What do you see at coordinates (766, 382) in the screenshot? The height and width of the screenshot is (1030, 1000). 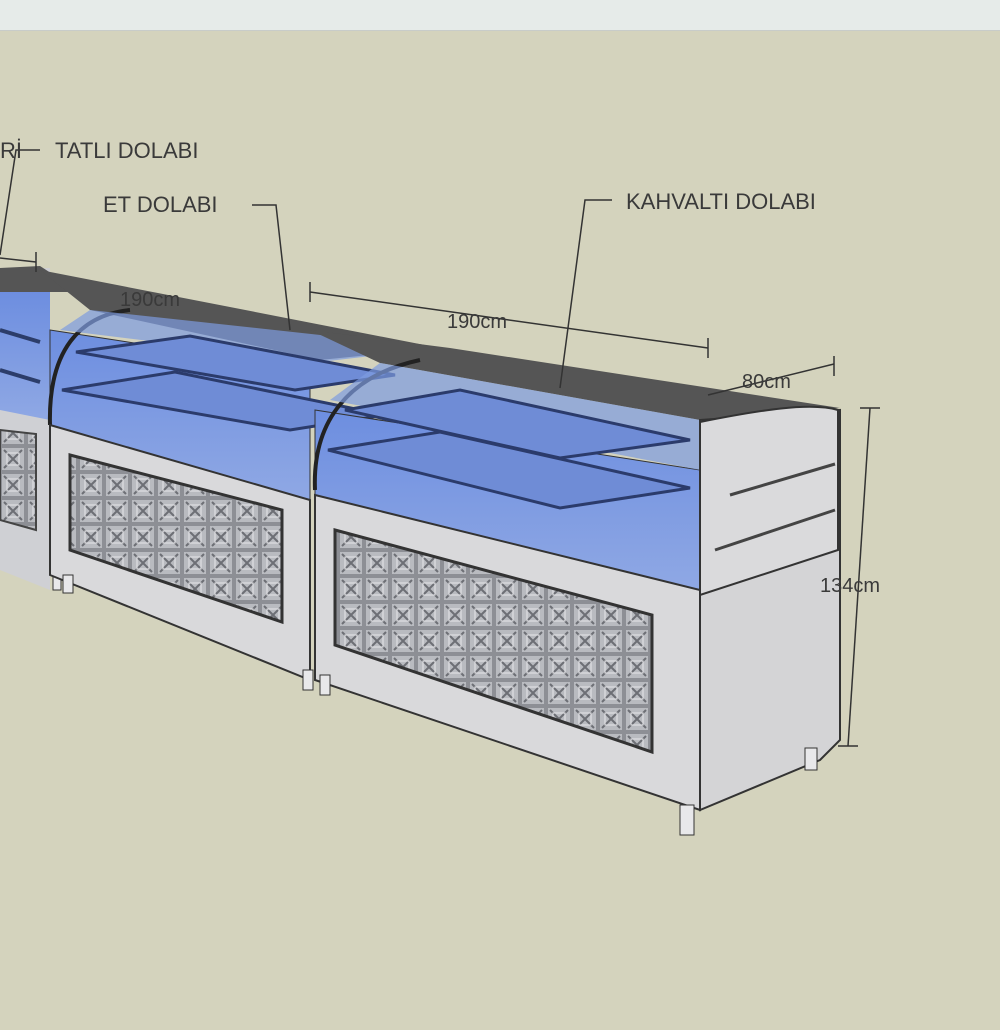 I see `dimension-depth: 80cm` at bounding box center [766, 382].